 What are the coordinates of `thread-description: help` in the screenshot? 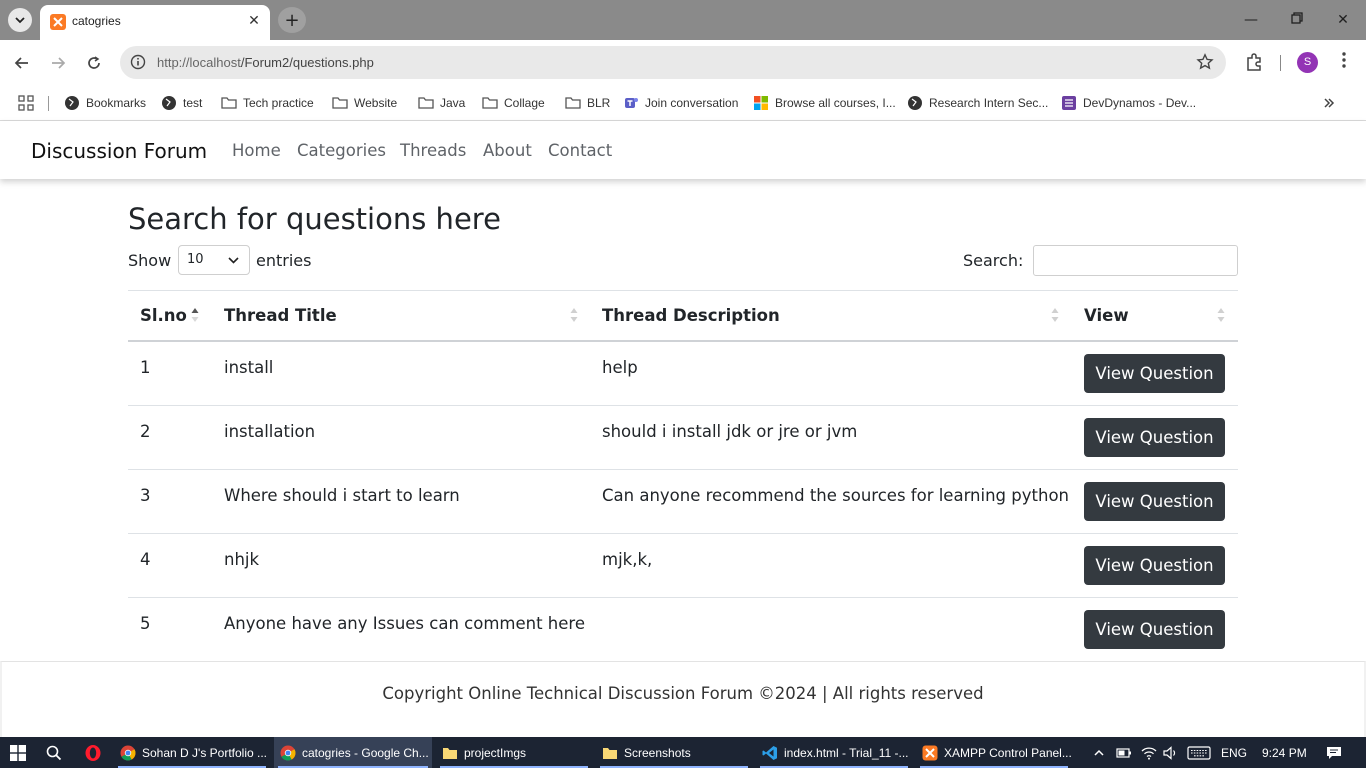 It's located at (620, 367).